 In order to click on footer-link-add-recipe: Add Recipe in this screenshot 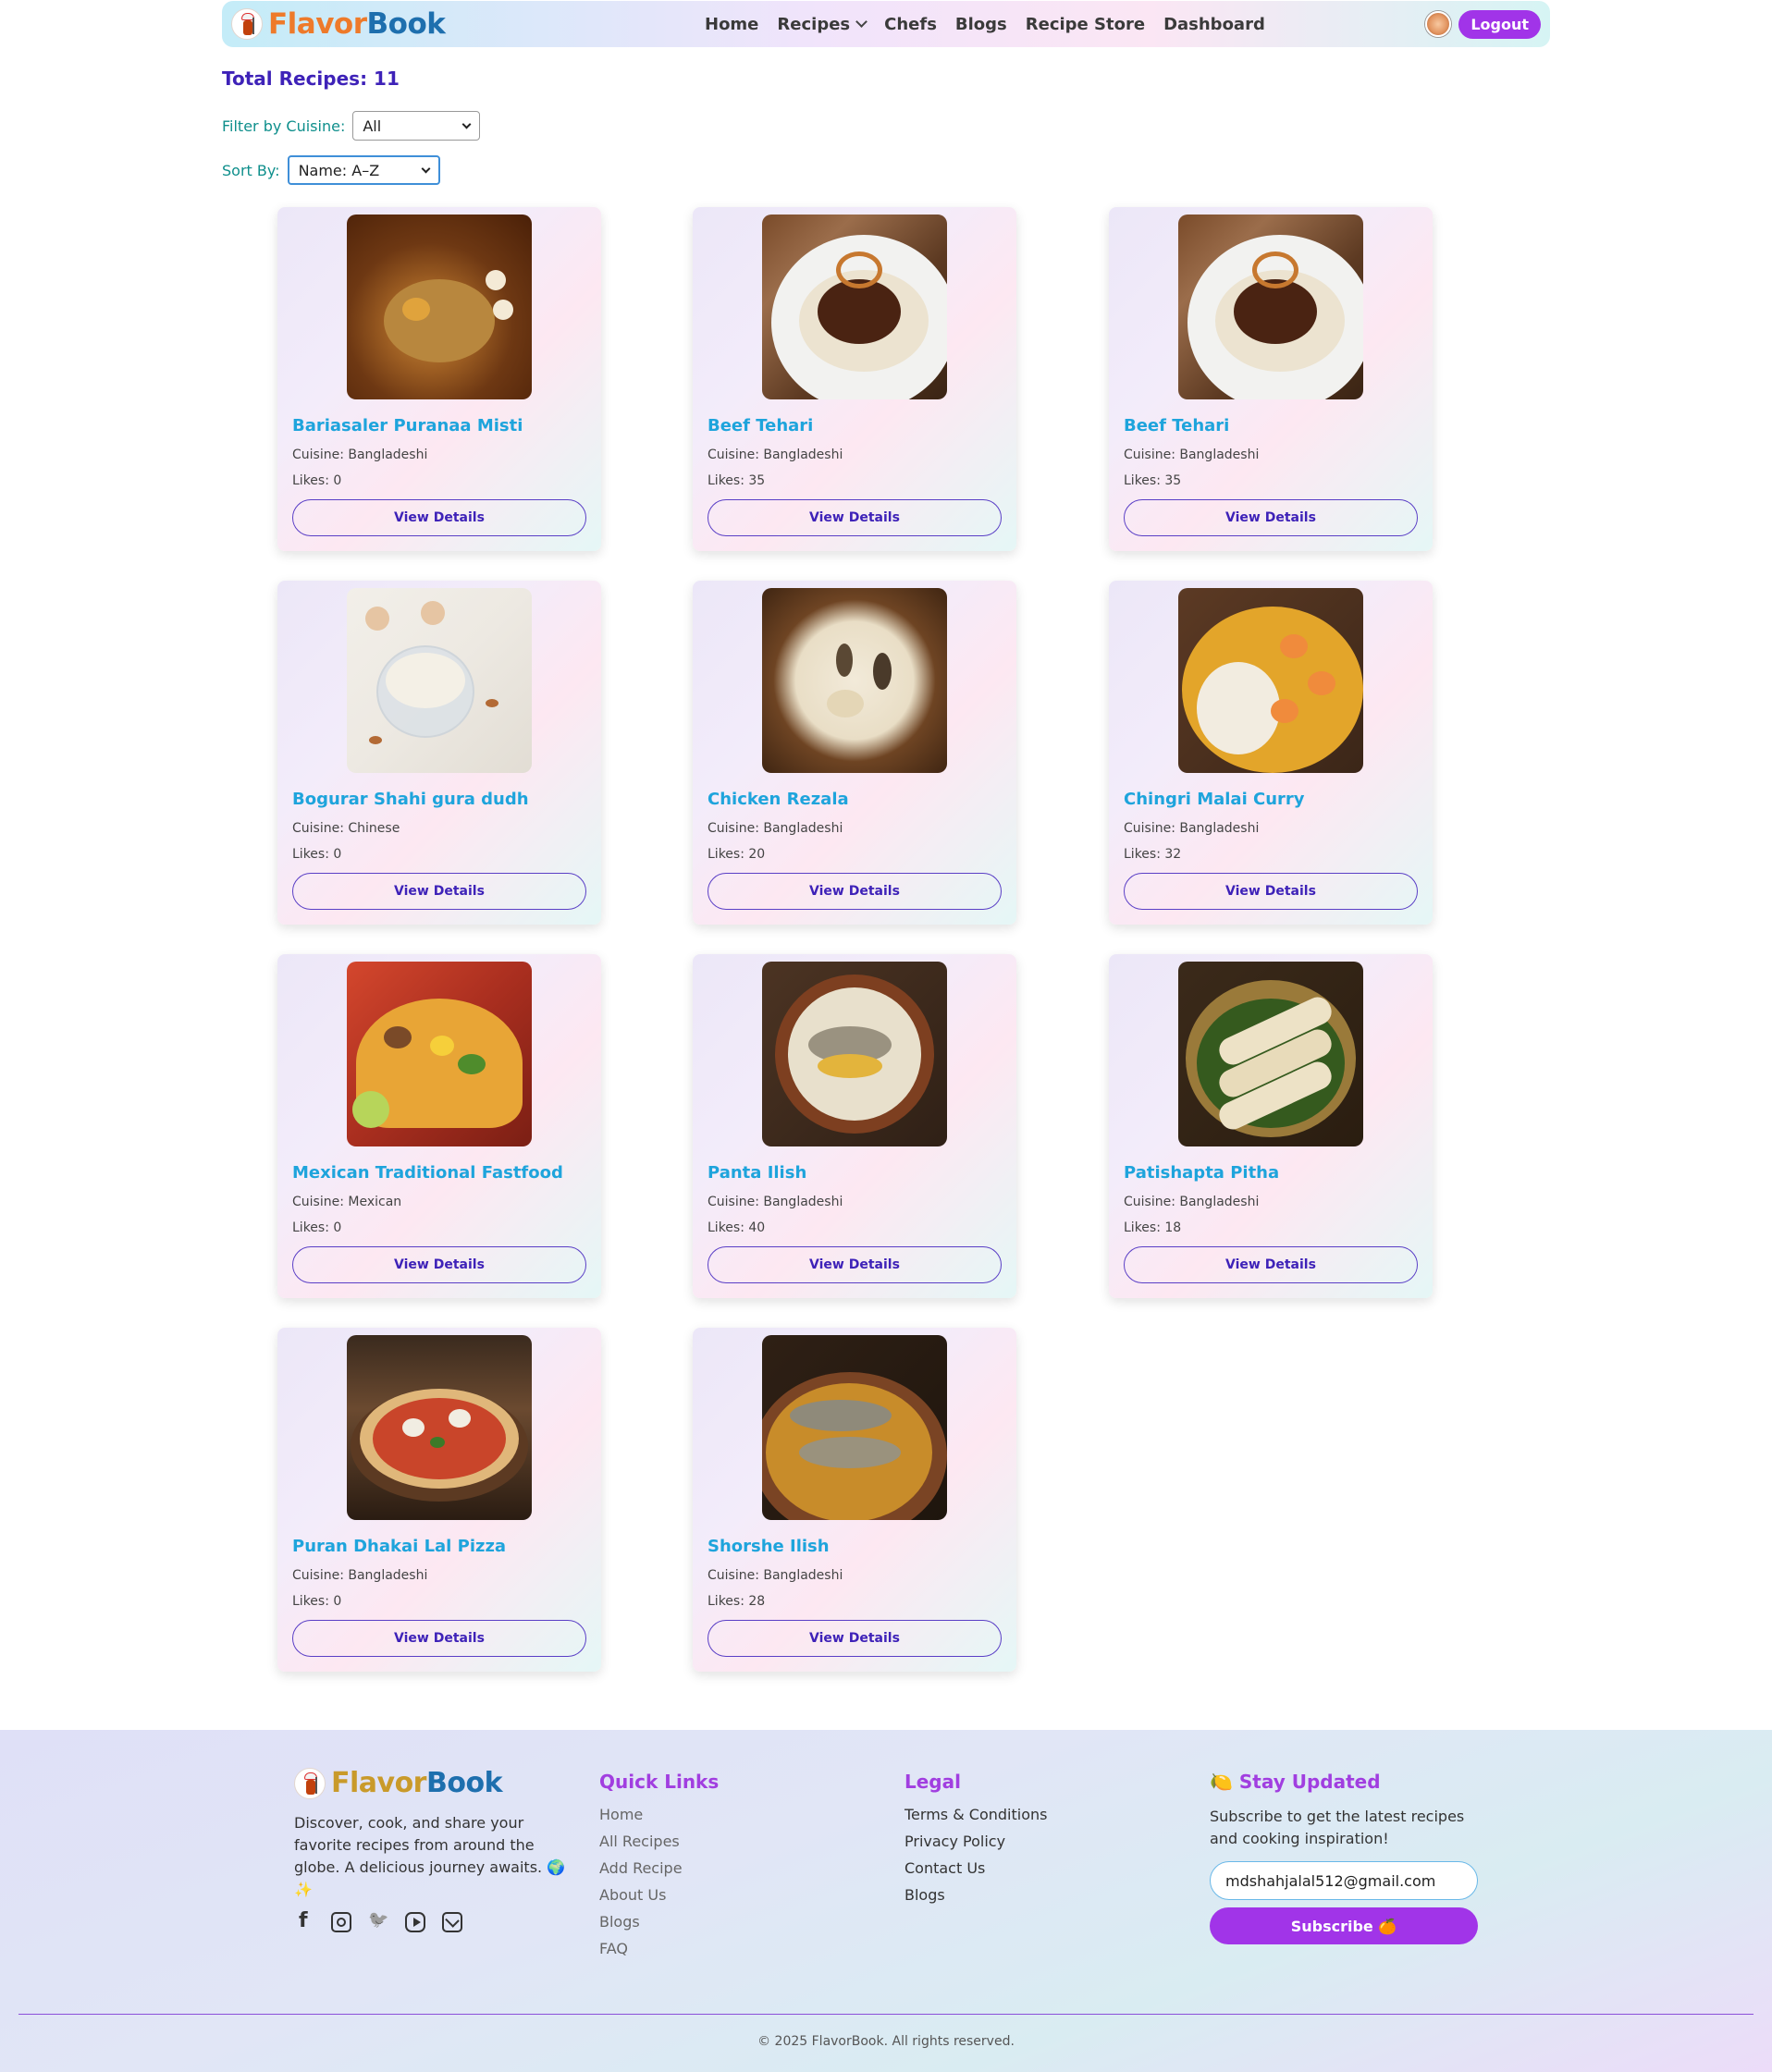, I will do `click(659, 1868)`.